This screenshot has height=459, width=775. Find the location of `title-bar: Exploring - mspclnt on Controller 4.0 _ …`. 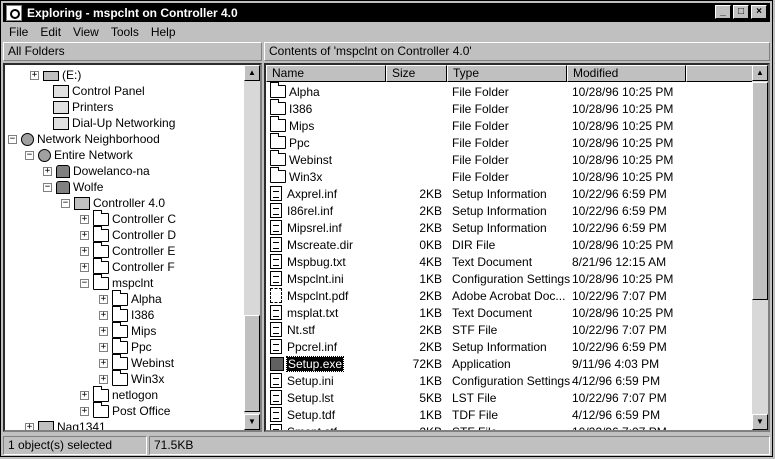

title-bar: Exploring - mspclnt on Controller 4.0 _ … is located at coordinates (386, 12).